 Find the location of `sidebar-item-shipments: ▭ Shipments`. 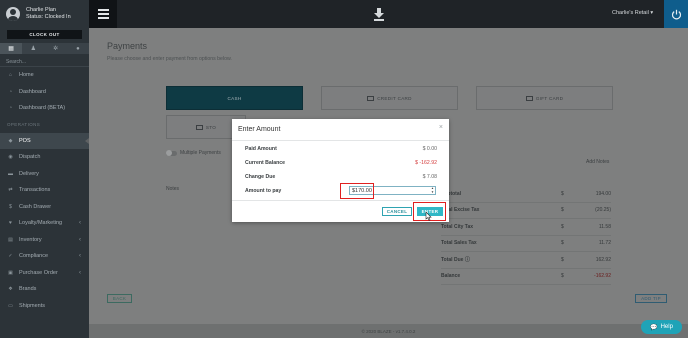

sidebar-item-shipments: ▭ Shipments is located at coordinates (44, 306).